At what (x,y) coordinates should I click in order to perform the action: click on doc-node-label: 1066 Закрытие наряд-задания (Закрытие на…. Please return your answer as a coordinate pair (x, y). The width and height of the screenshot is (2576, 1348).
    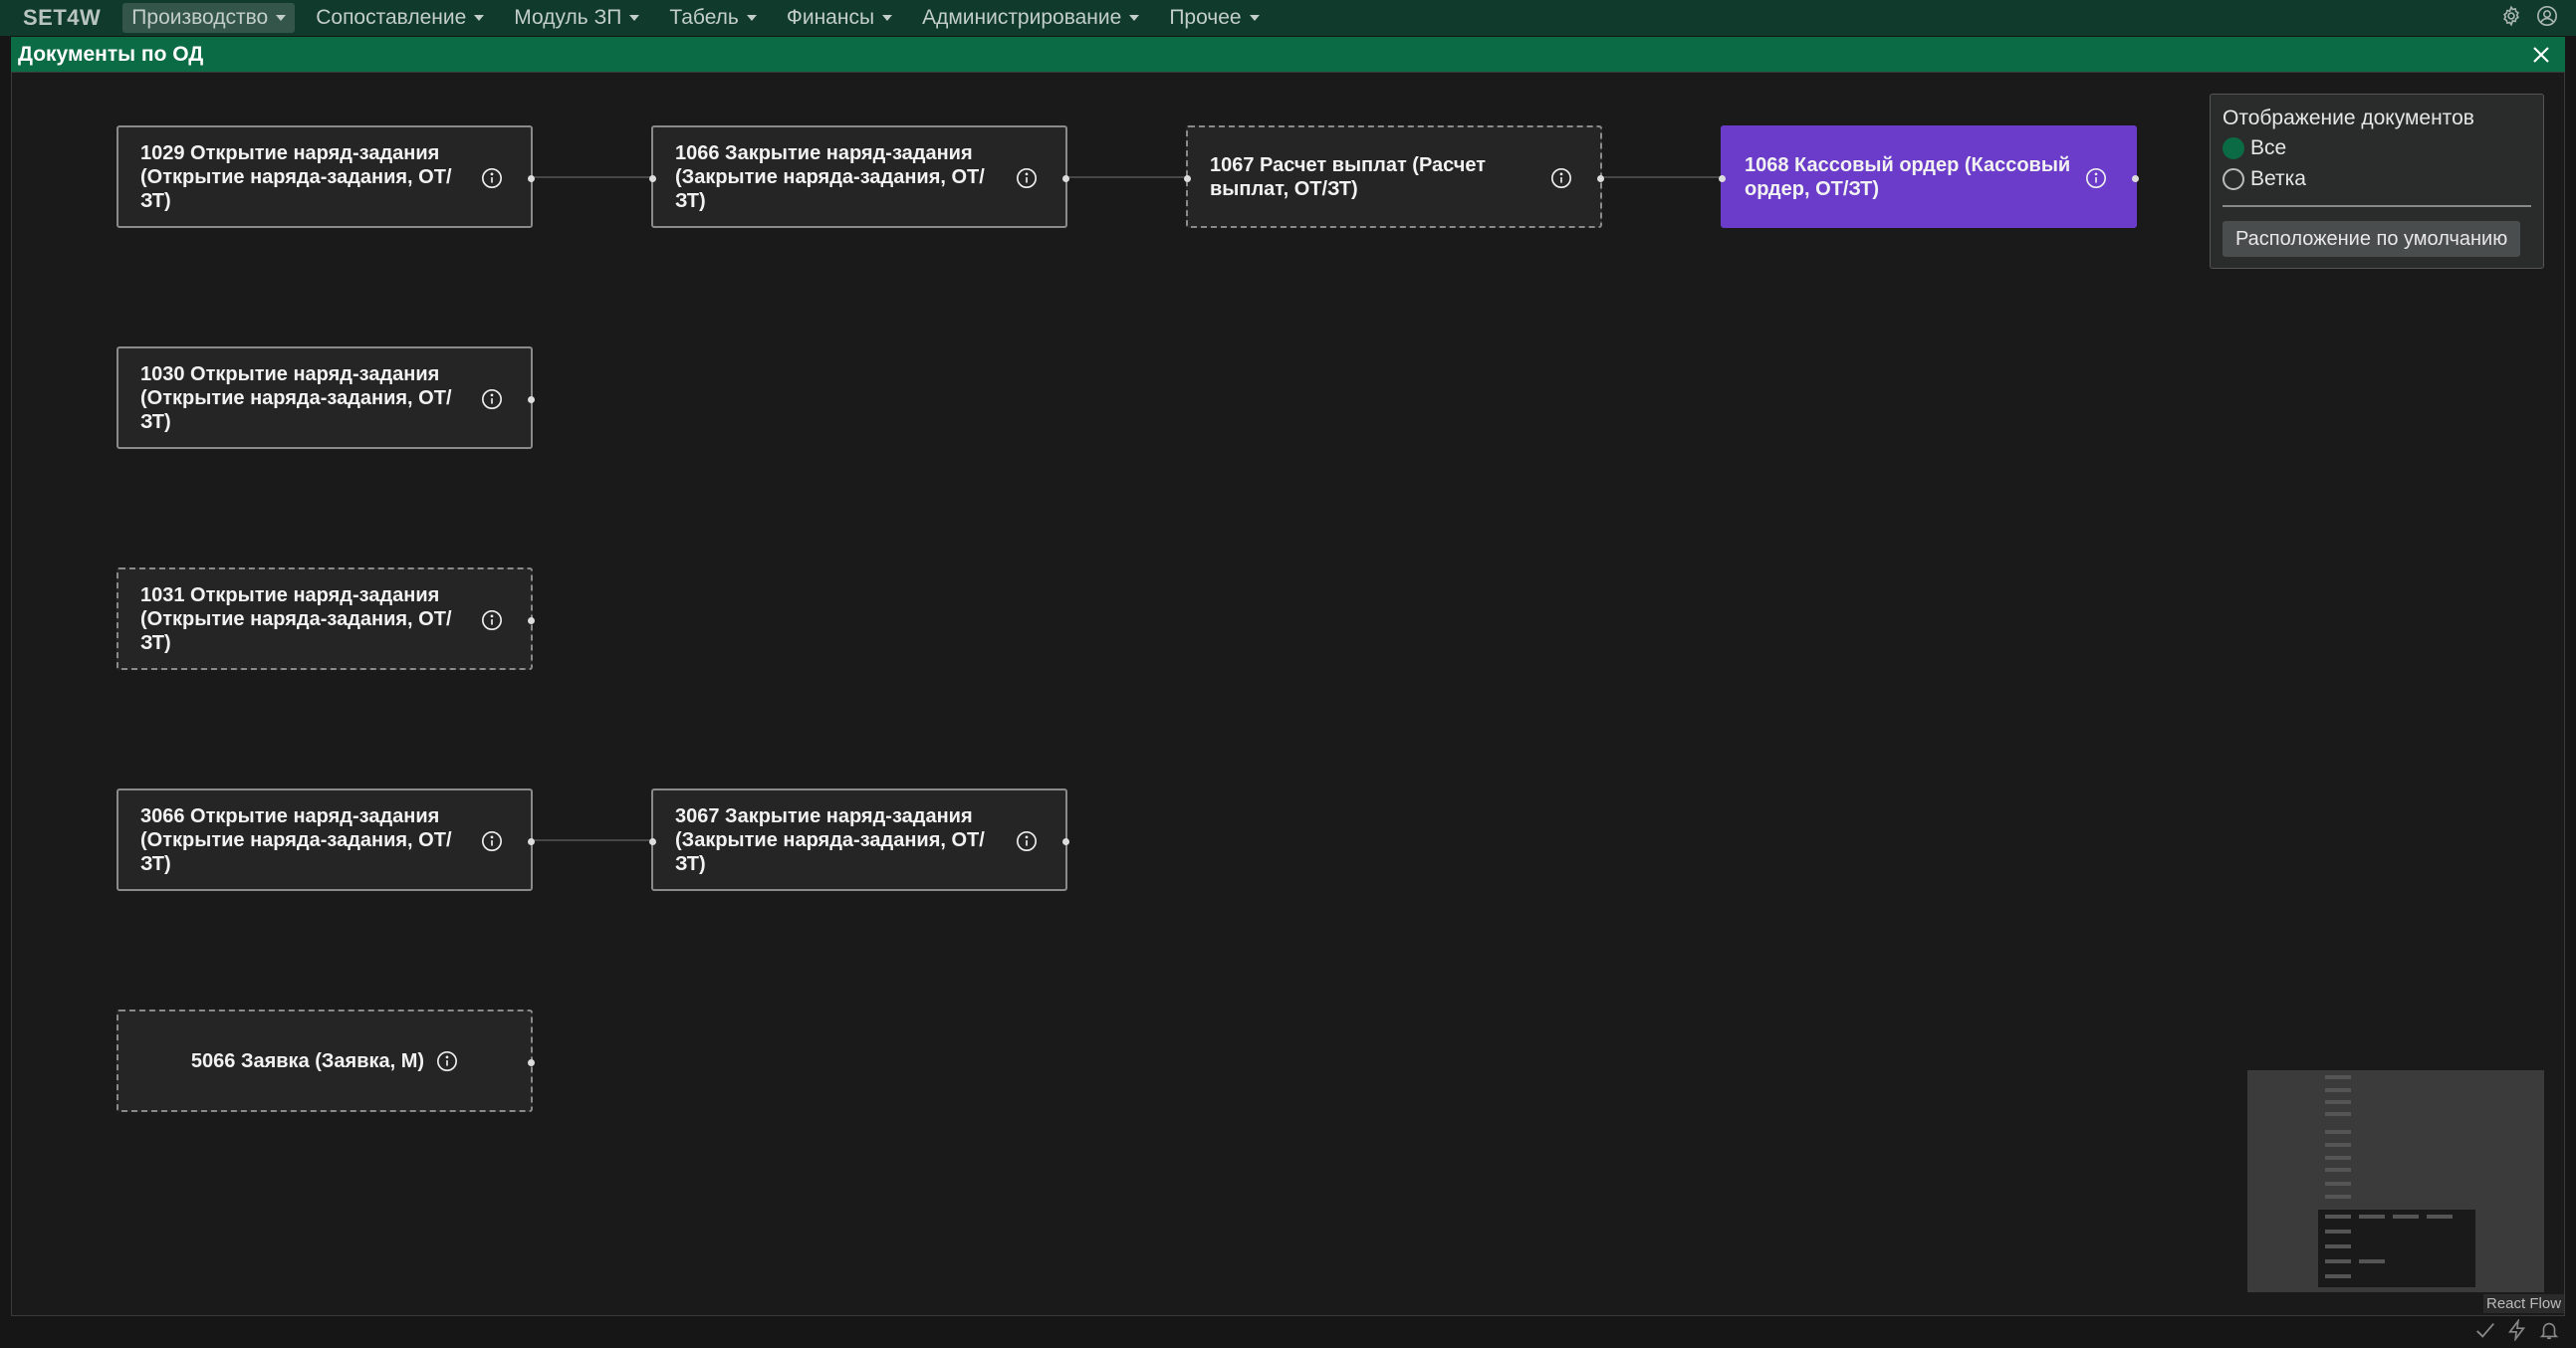
    Looking at the image, I should click on (830, 177).